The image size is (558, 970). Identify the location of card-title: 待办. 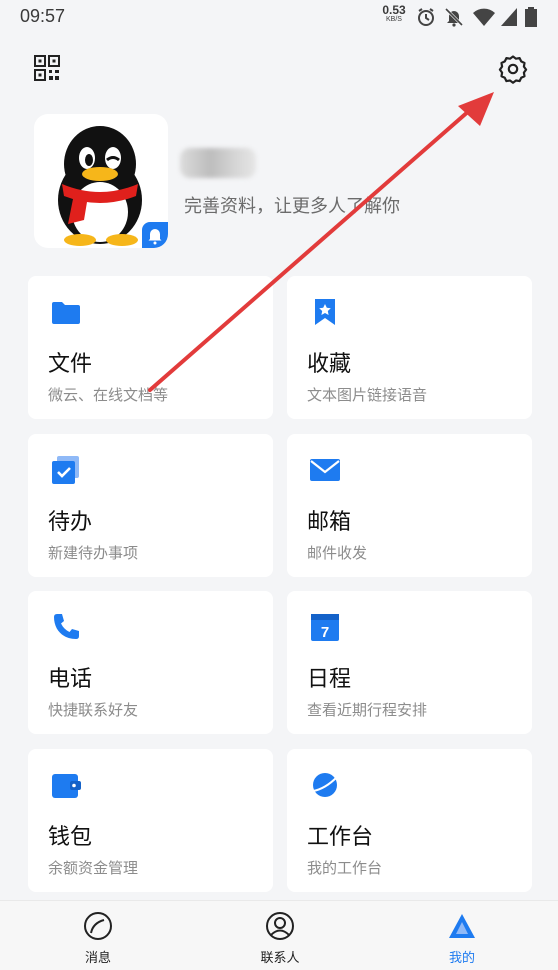
(70, 522).